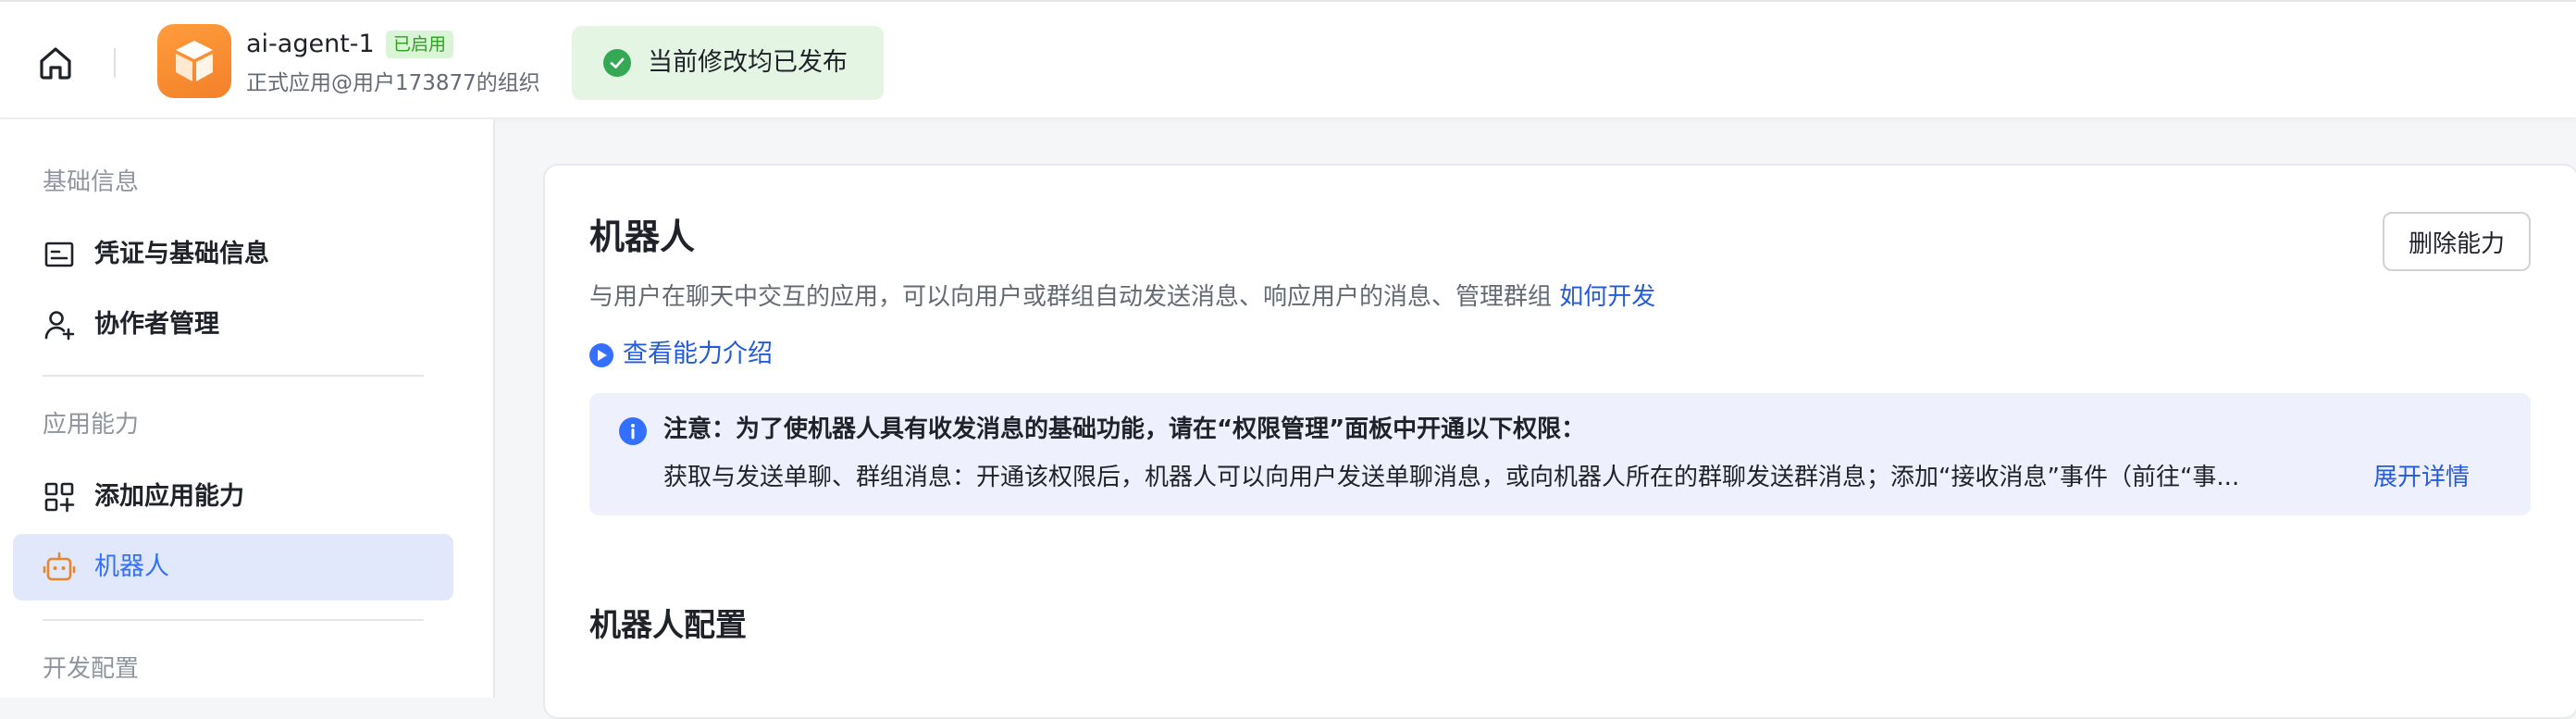  What do you see at coordinates (2457, 241) in the screenshot?
I see `delete-capability-button: 删除能力` at bounding box center [2457, 241].